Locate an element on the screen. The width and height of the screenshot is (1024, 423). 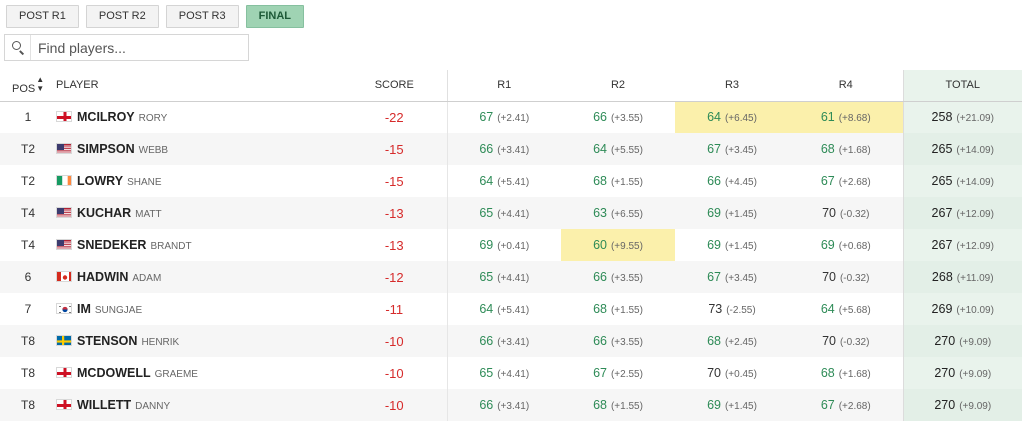
round-strokes-gained: (+3.45) is located at coordinates (740, 278).